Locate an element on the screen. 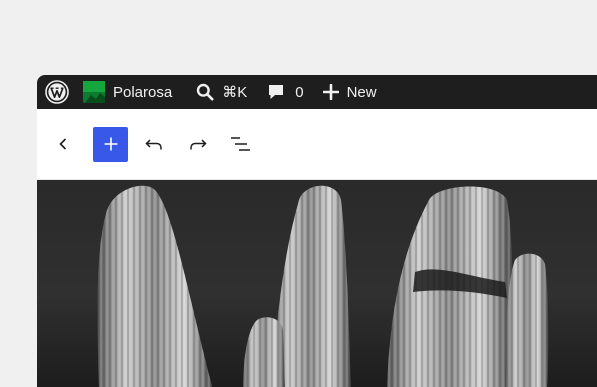 The image size is (597, 387). search-shortcut: ⌘K is located at coordinates (235, 92).